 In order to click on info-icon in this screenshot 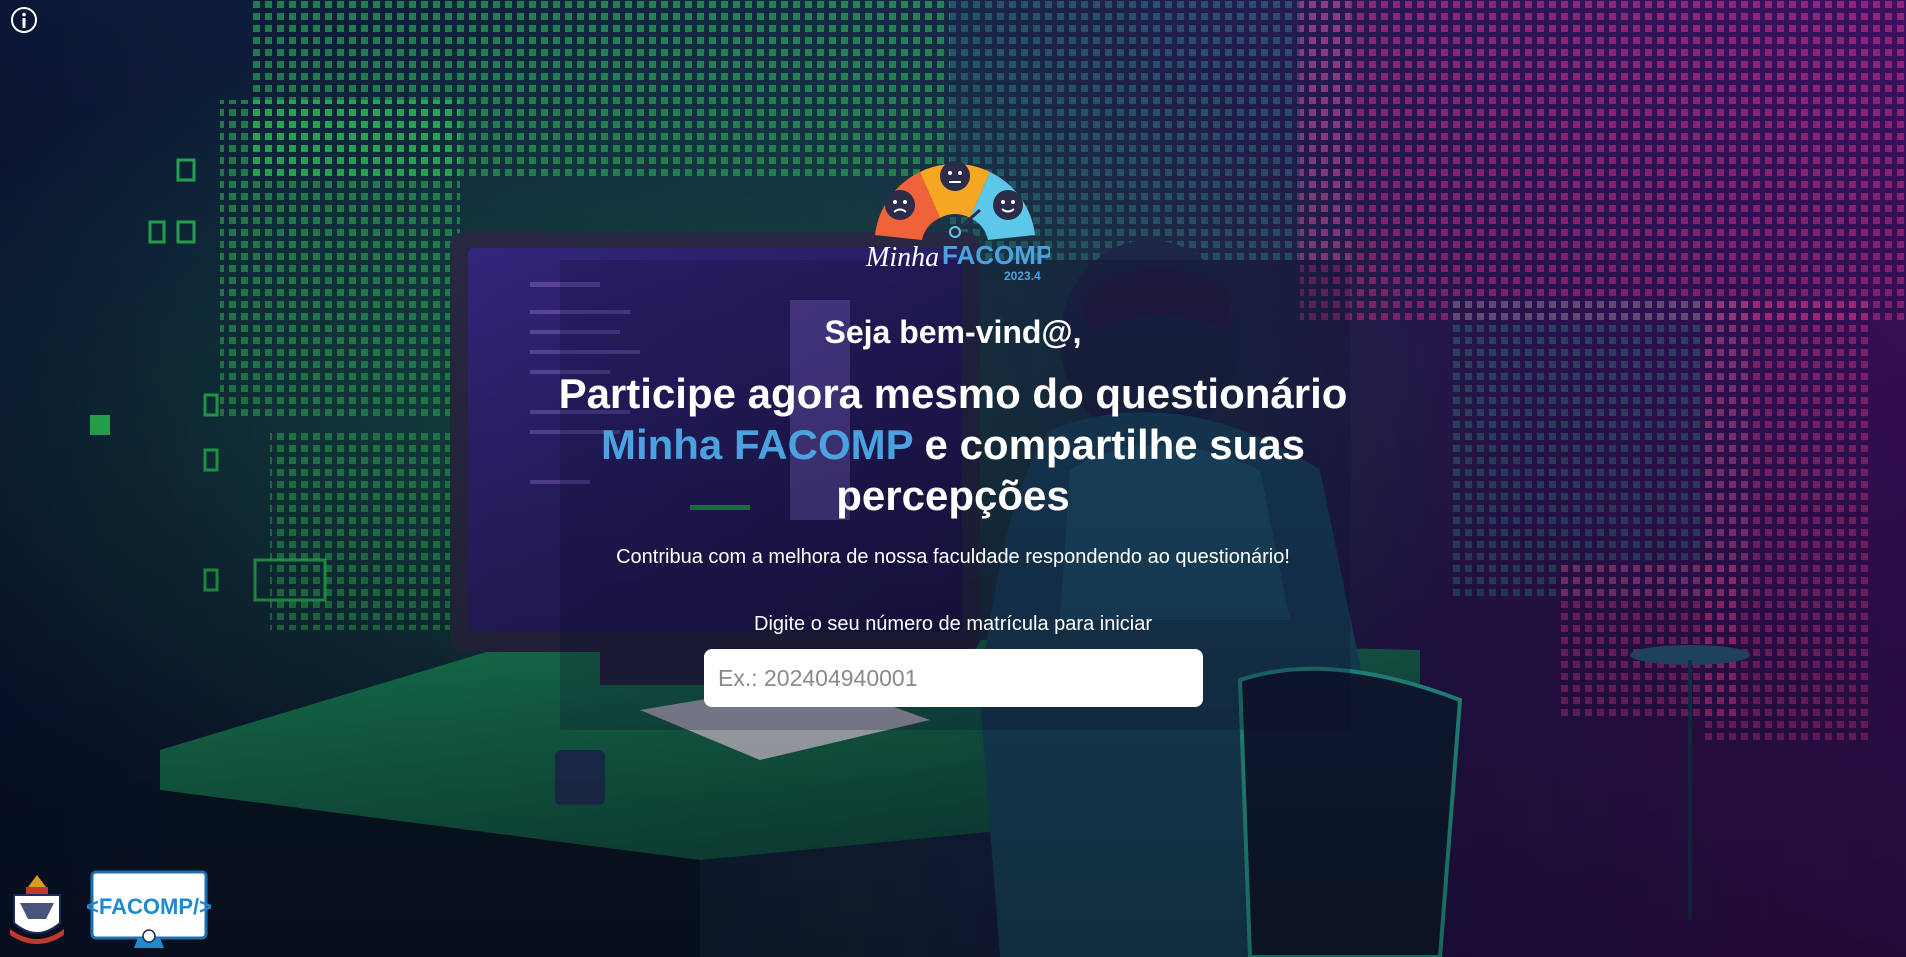, I will do `click(24, 20)`.